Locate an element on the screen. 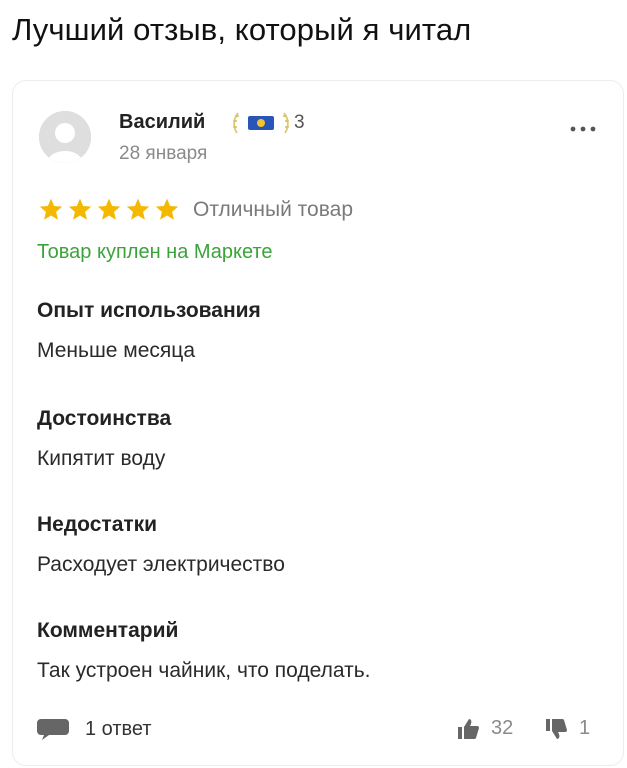 Image resolution: width=627 pixels, height=768 pixels. section-title-cons: Недостатки is located at coordinates (97, 524).